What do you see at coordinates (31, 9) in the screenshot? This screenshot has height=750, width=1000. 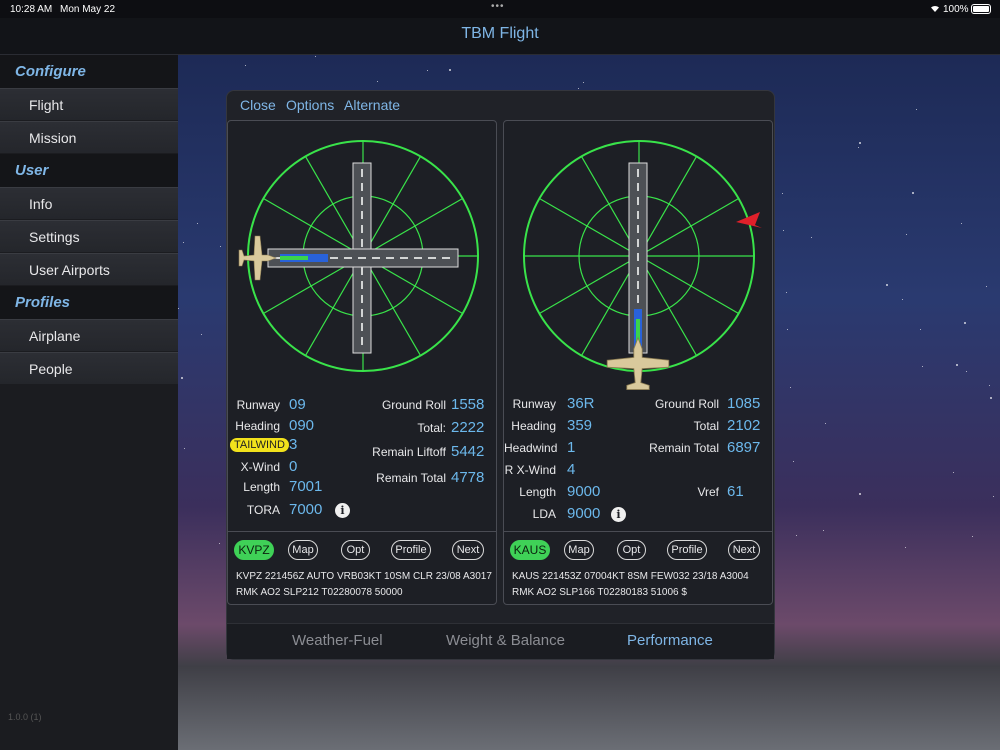 I see `status-time: 10:28 AM` at bounding box center [31, 9].